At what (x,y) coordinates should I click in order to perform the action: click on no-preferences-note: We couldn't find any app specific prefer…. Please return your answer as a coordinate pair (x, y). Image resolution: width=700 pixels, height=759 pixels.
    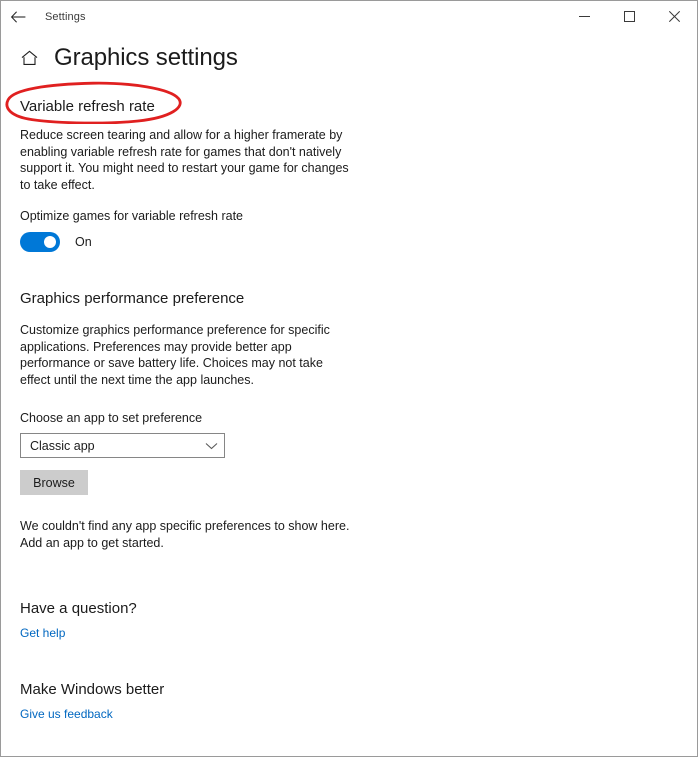
    Looking at the image, I should click on (185, 534).